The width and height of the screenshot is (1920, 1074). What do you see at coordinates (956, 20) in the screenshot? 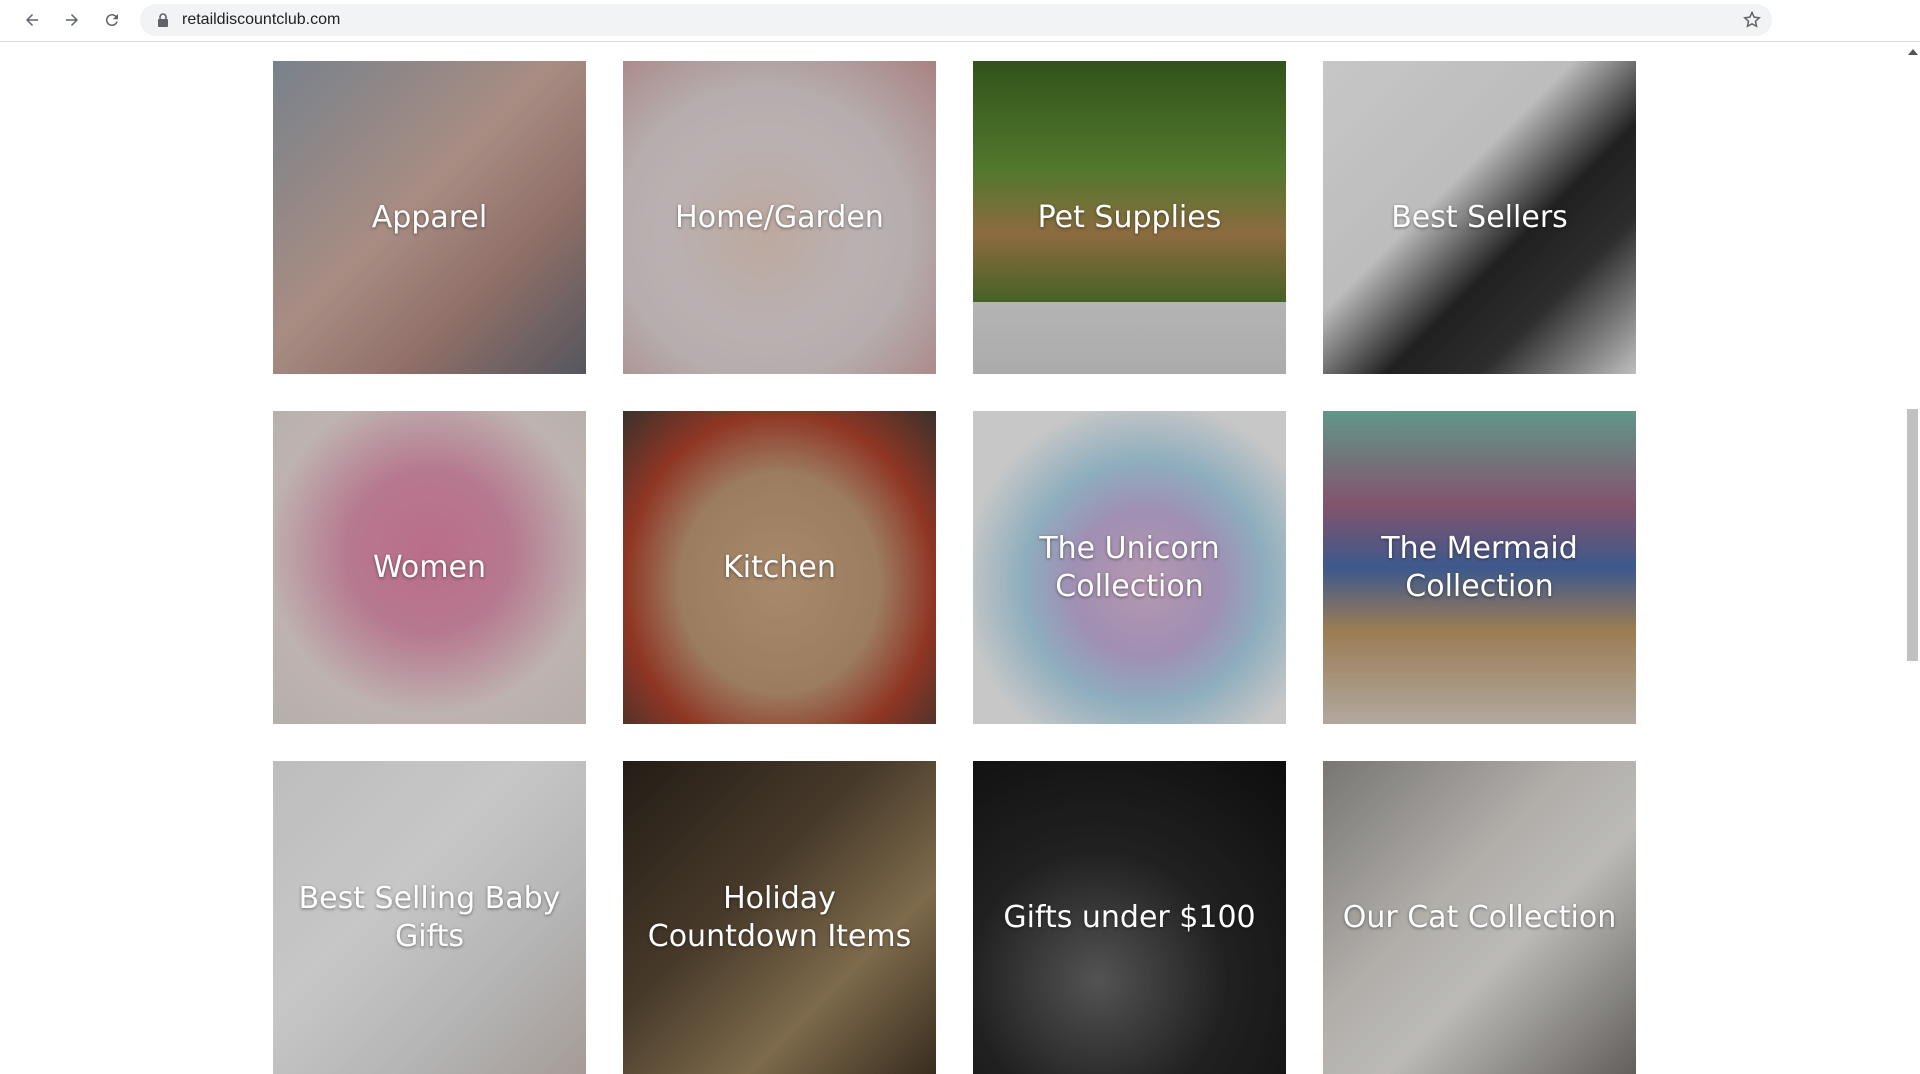
I see `address-bar: retaildiscountclub.com` at bounding box center [956, 20].